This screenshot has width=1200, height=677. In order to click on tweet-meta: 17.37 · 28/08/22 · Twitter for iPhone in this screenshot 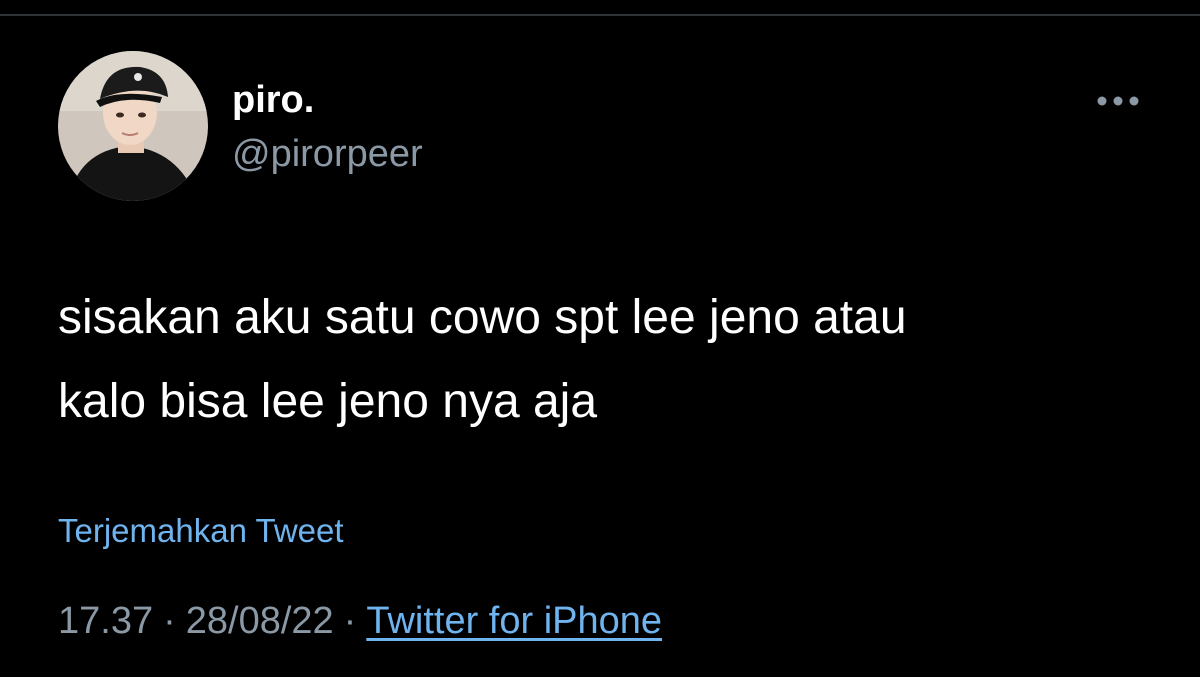, I will do `click(360, 621)`.